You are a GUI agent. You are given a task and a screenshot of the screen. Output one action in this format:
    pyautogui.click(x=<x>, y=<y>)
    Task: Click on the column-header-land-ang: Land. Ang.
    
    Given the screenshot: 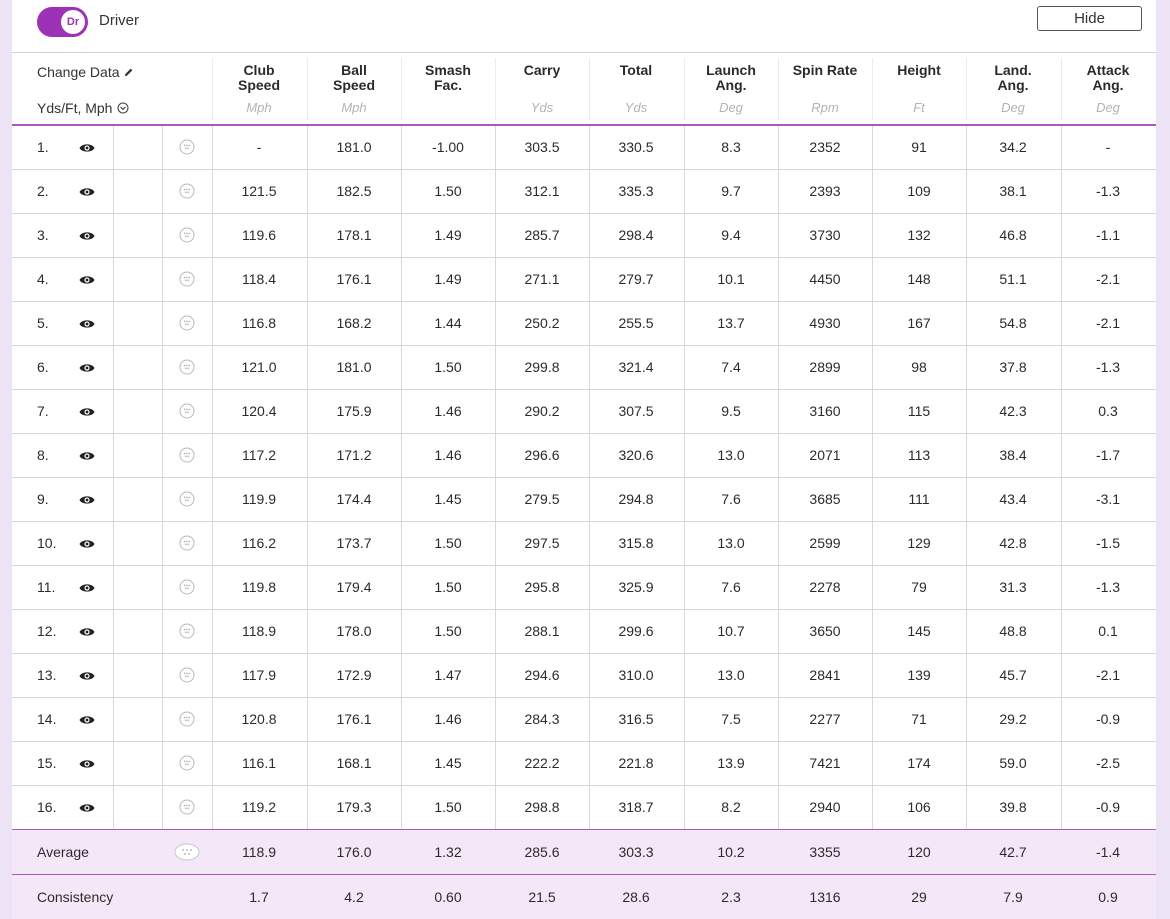 What is the action you would take?
    pyautogui.click(x=1013, y=78)
    